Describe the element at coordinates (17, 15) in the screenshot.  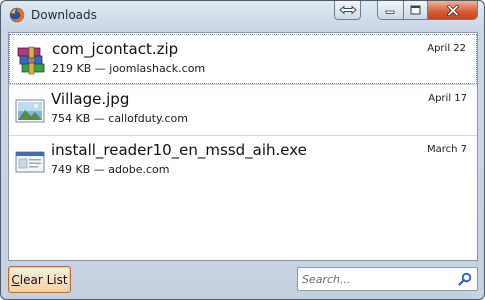
I see `firefox-icon` at that location.